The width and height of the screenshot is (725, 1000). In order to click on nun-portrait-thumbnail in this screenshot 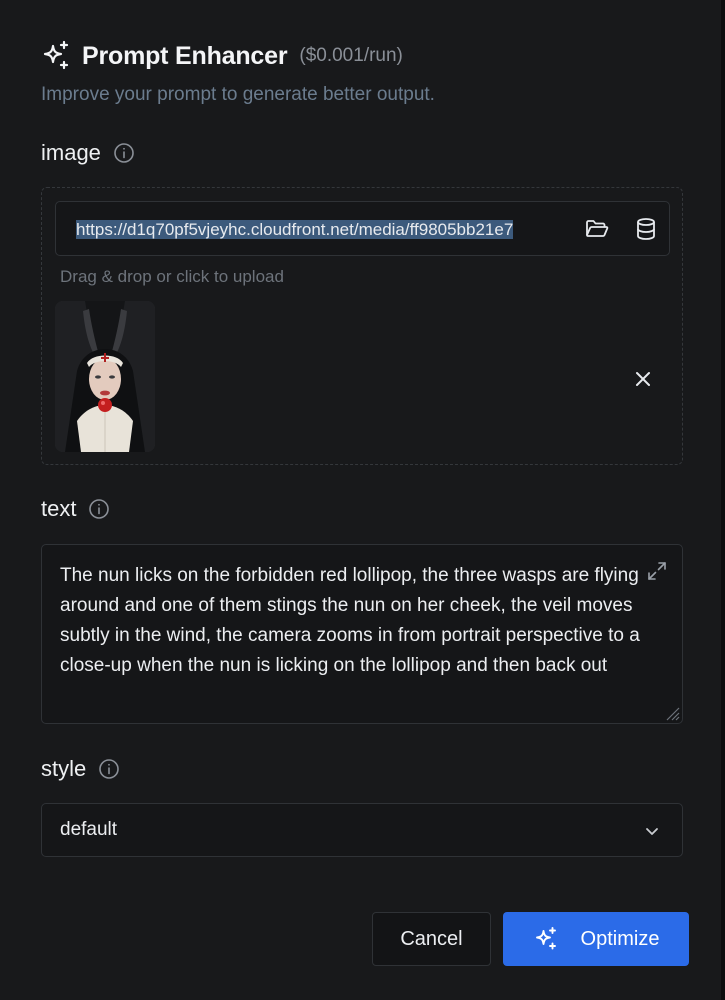, I will do `click(105, 376)`.